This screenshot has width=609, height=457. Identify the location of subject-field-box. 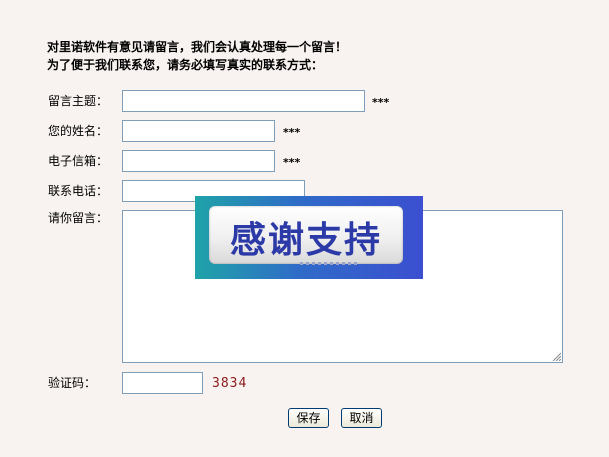
(243, 101).